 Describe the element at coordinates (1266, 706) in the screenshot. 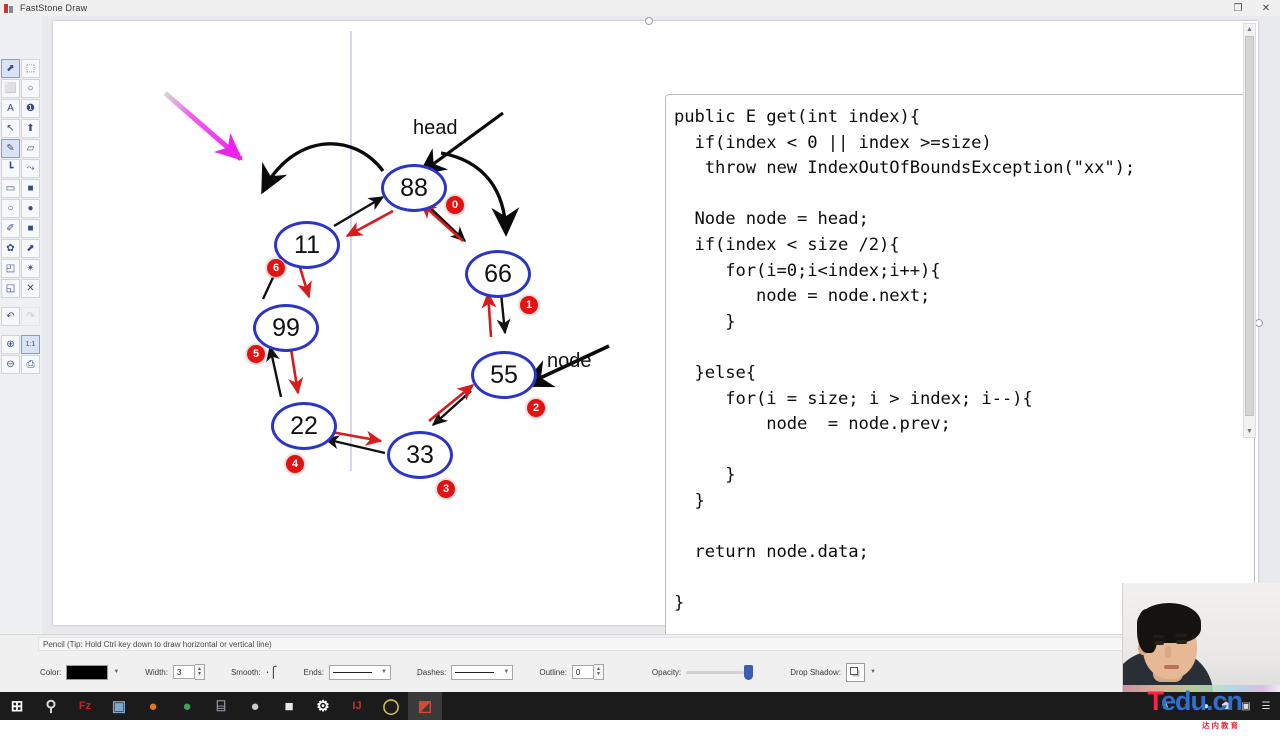

I see `tray-notification-icon: ☰` at that location.